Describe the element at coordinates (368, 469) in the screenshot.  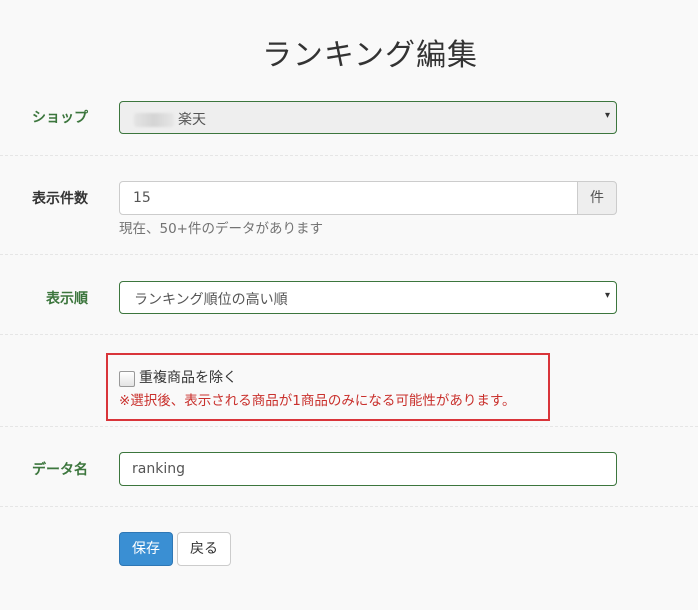
I see `data-name-input` at that location.